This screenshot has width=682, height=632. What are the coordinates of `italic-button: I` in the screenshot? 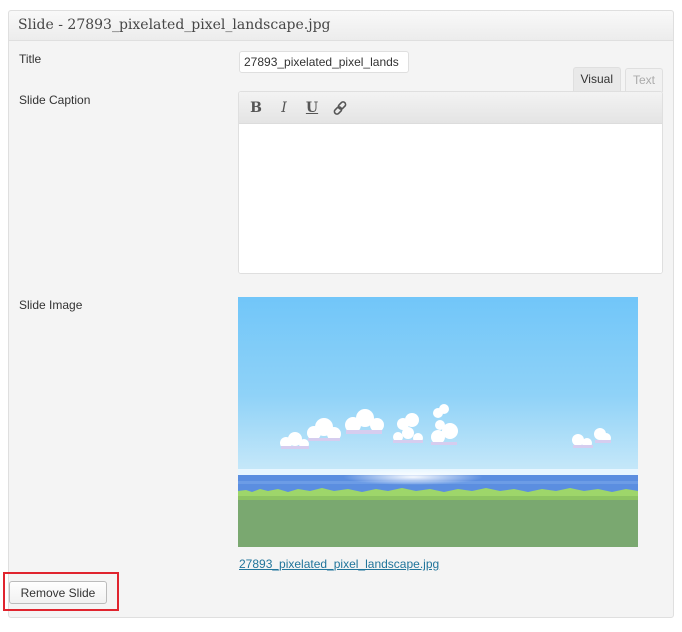 It's located at (284, 108).